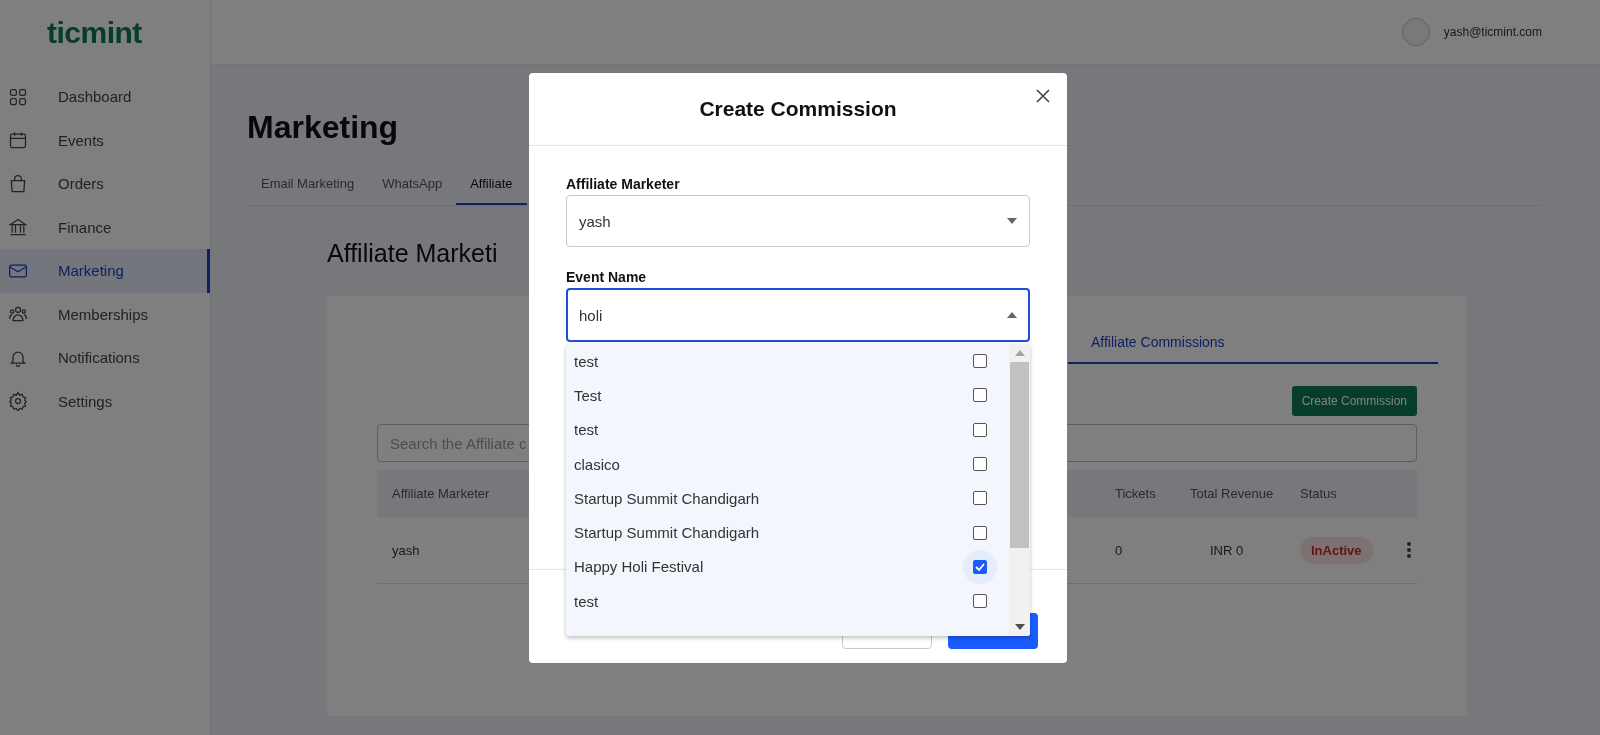 Image resolution: width=1600 pixels, height=735 pixels. What do you see at coordinates (1232, 493) in the screenshot?
I see `column-header: Total Revenue` at bounding box center [1232, 493].